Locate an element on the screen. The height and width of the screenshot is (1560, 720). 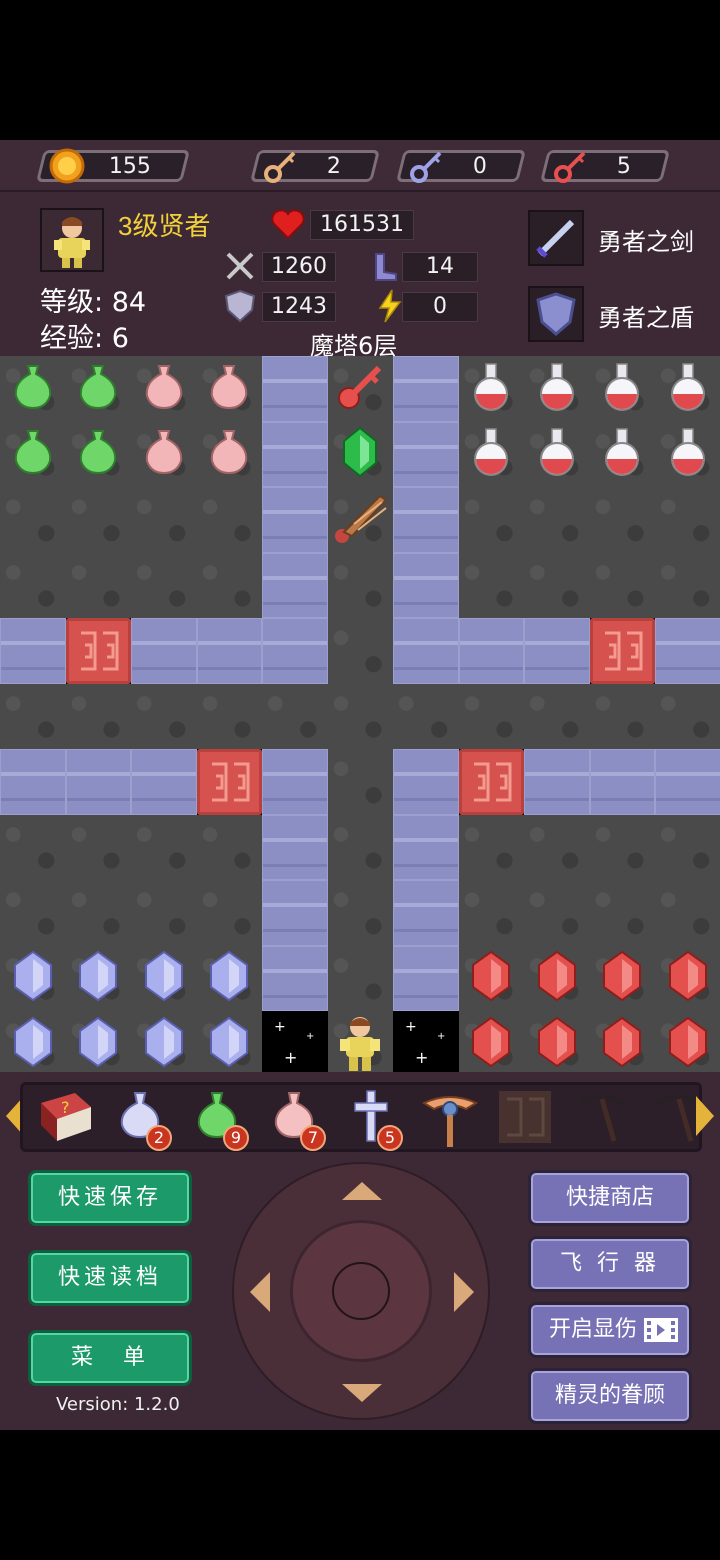
dpad is located at coordinates (361, 1291).